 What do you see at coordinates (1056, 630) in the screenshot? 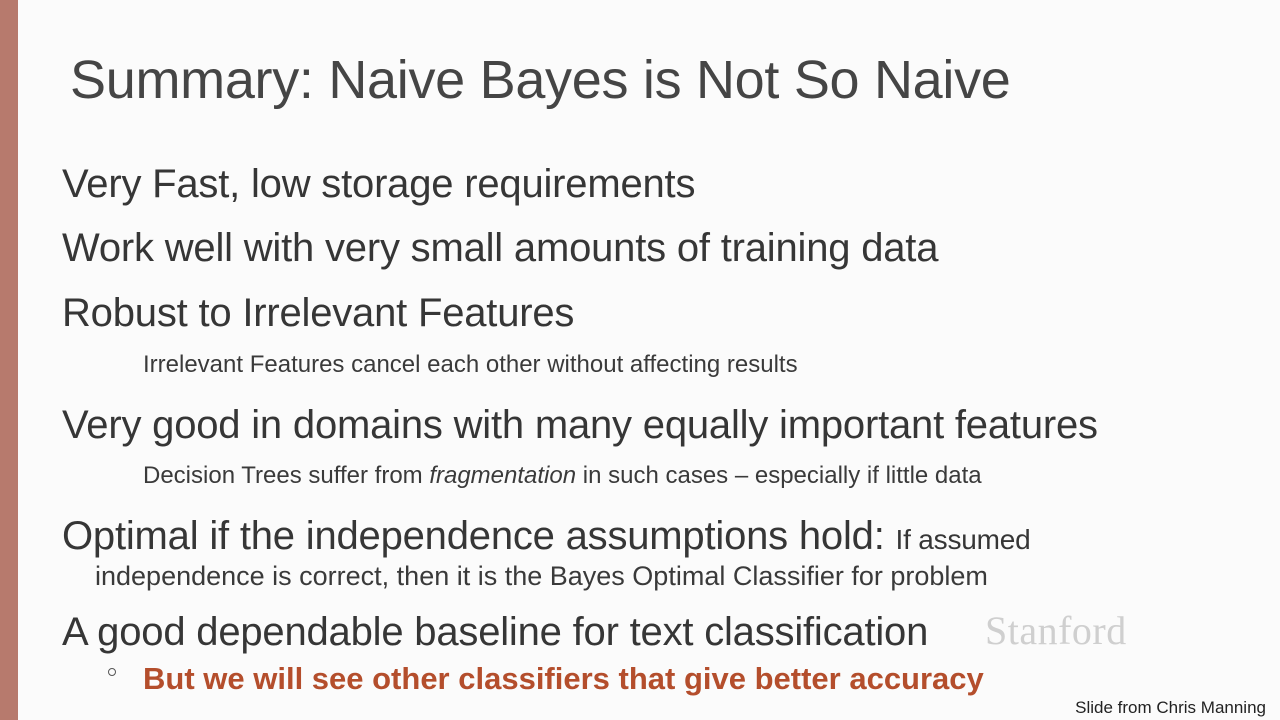
I see `stanford-watermark: Stanford` at bounding box center [1056, 630].